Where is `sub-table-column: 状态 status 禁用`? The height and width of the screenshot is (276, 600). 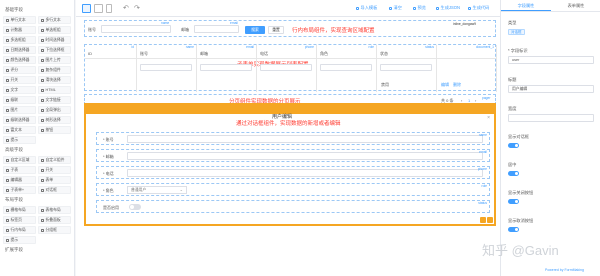
sub-table-column: 状态 status 禁用 is located at coordinates (407, 68).